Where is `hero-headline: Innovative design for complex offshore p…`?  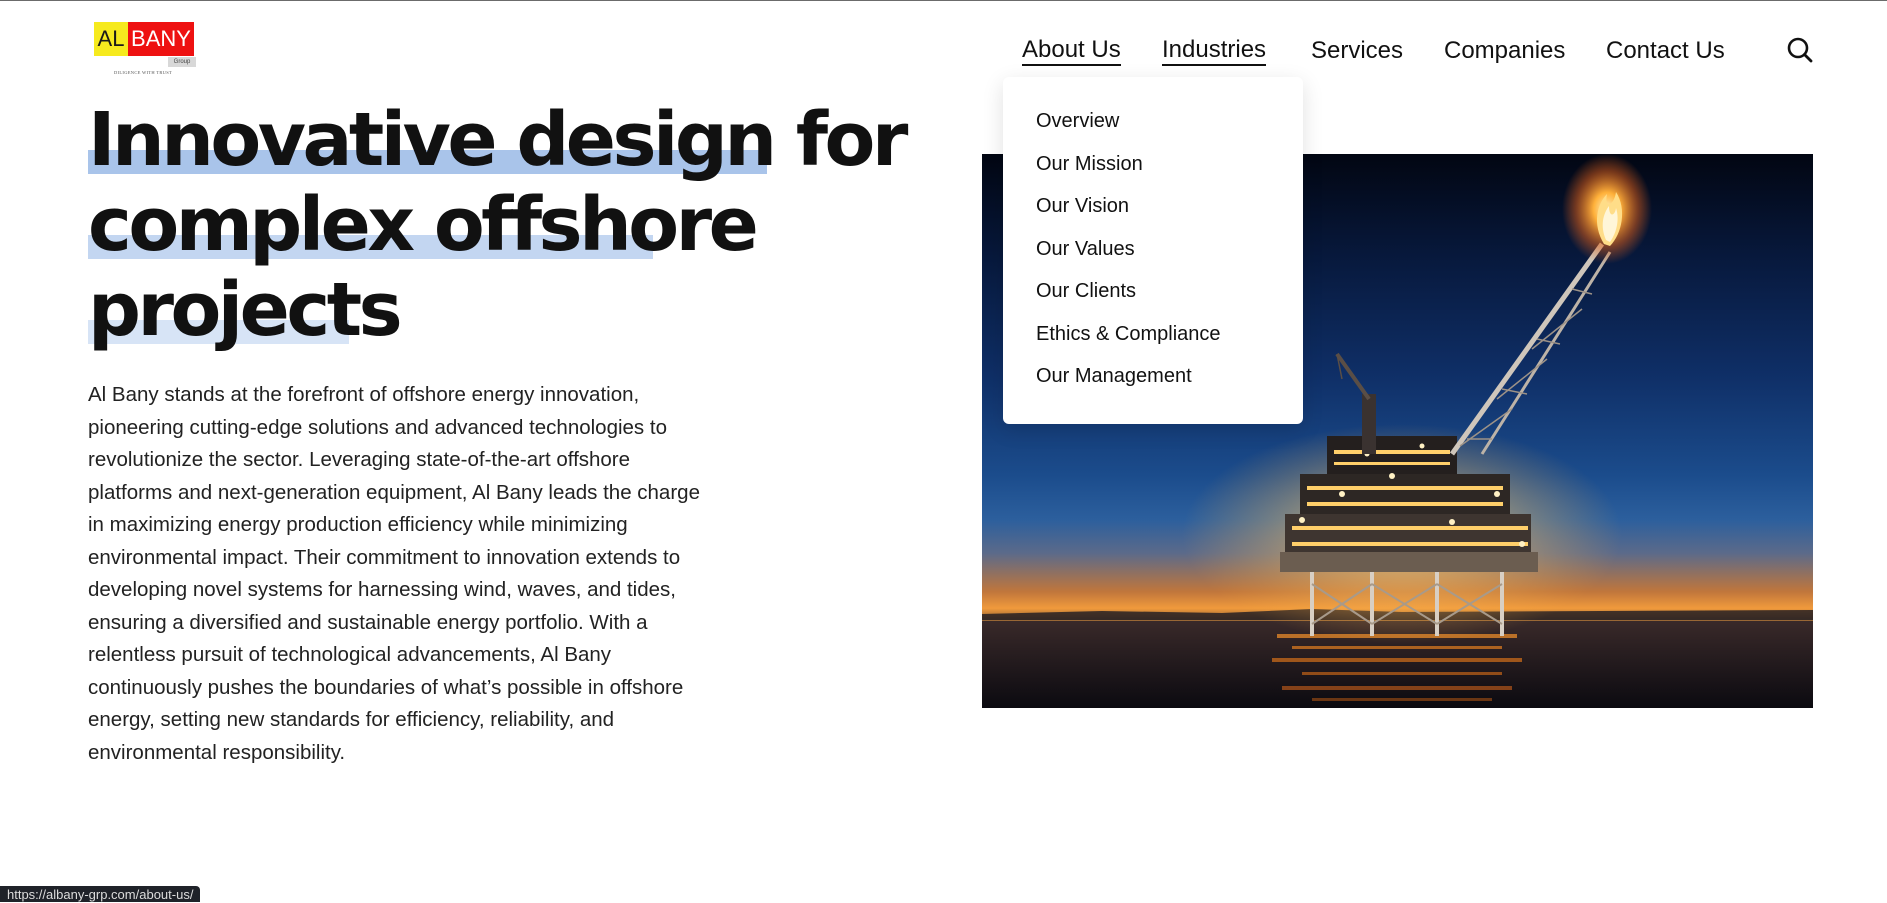 hero-headline: Innovative design for complex offshore p… is located at coordinates (498, 225).